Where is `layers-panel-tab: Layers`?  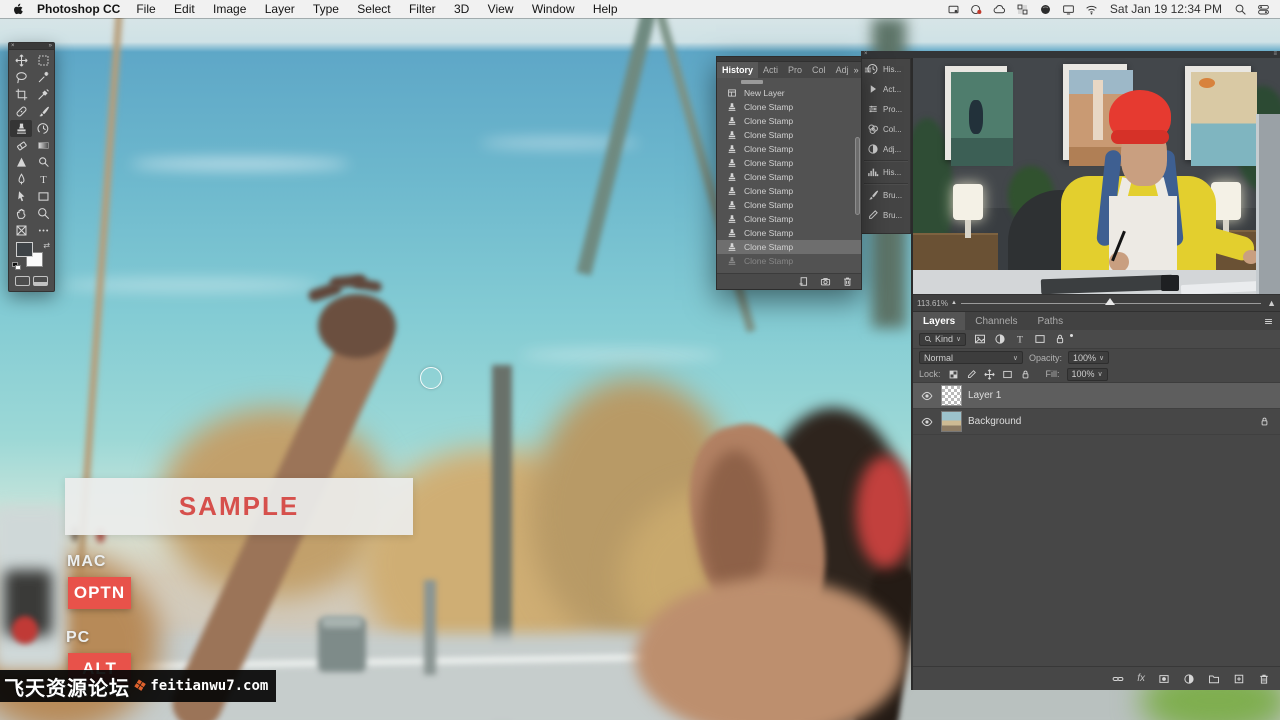
layers-panel-tab: Layers is located at coordinates (939, 321).